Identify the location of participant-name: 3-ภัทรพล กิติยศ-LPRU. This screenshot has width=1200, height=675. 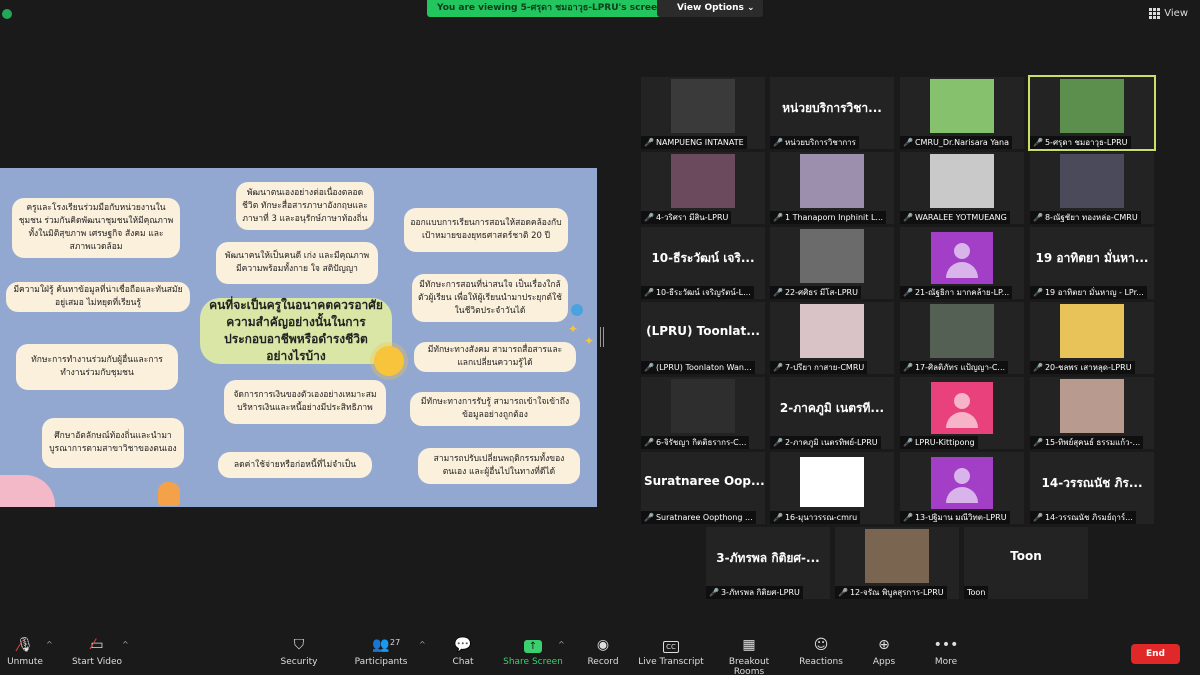
(760, 592).